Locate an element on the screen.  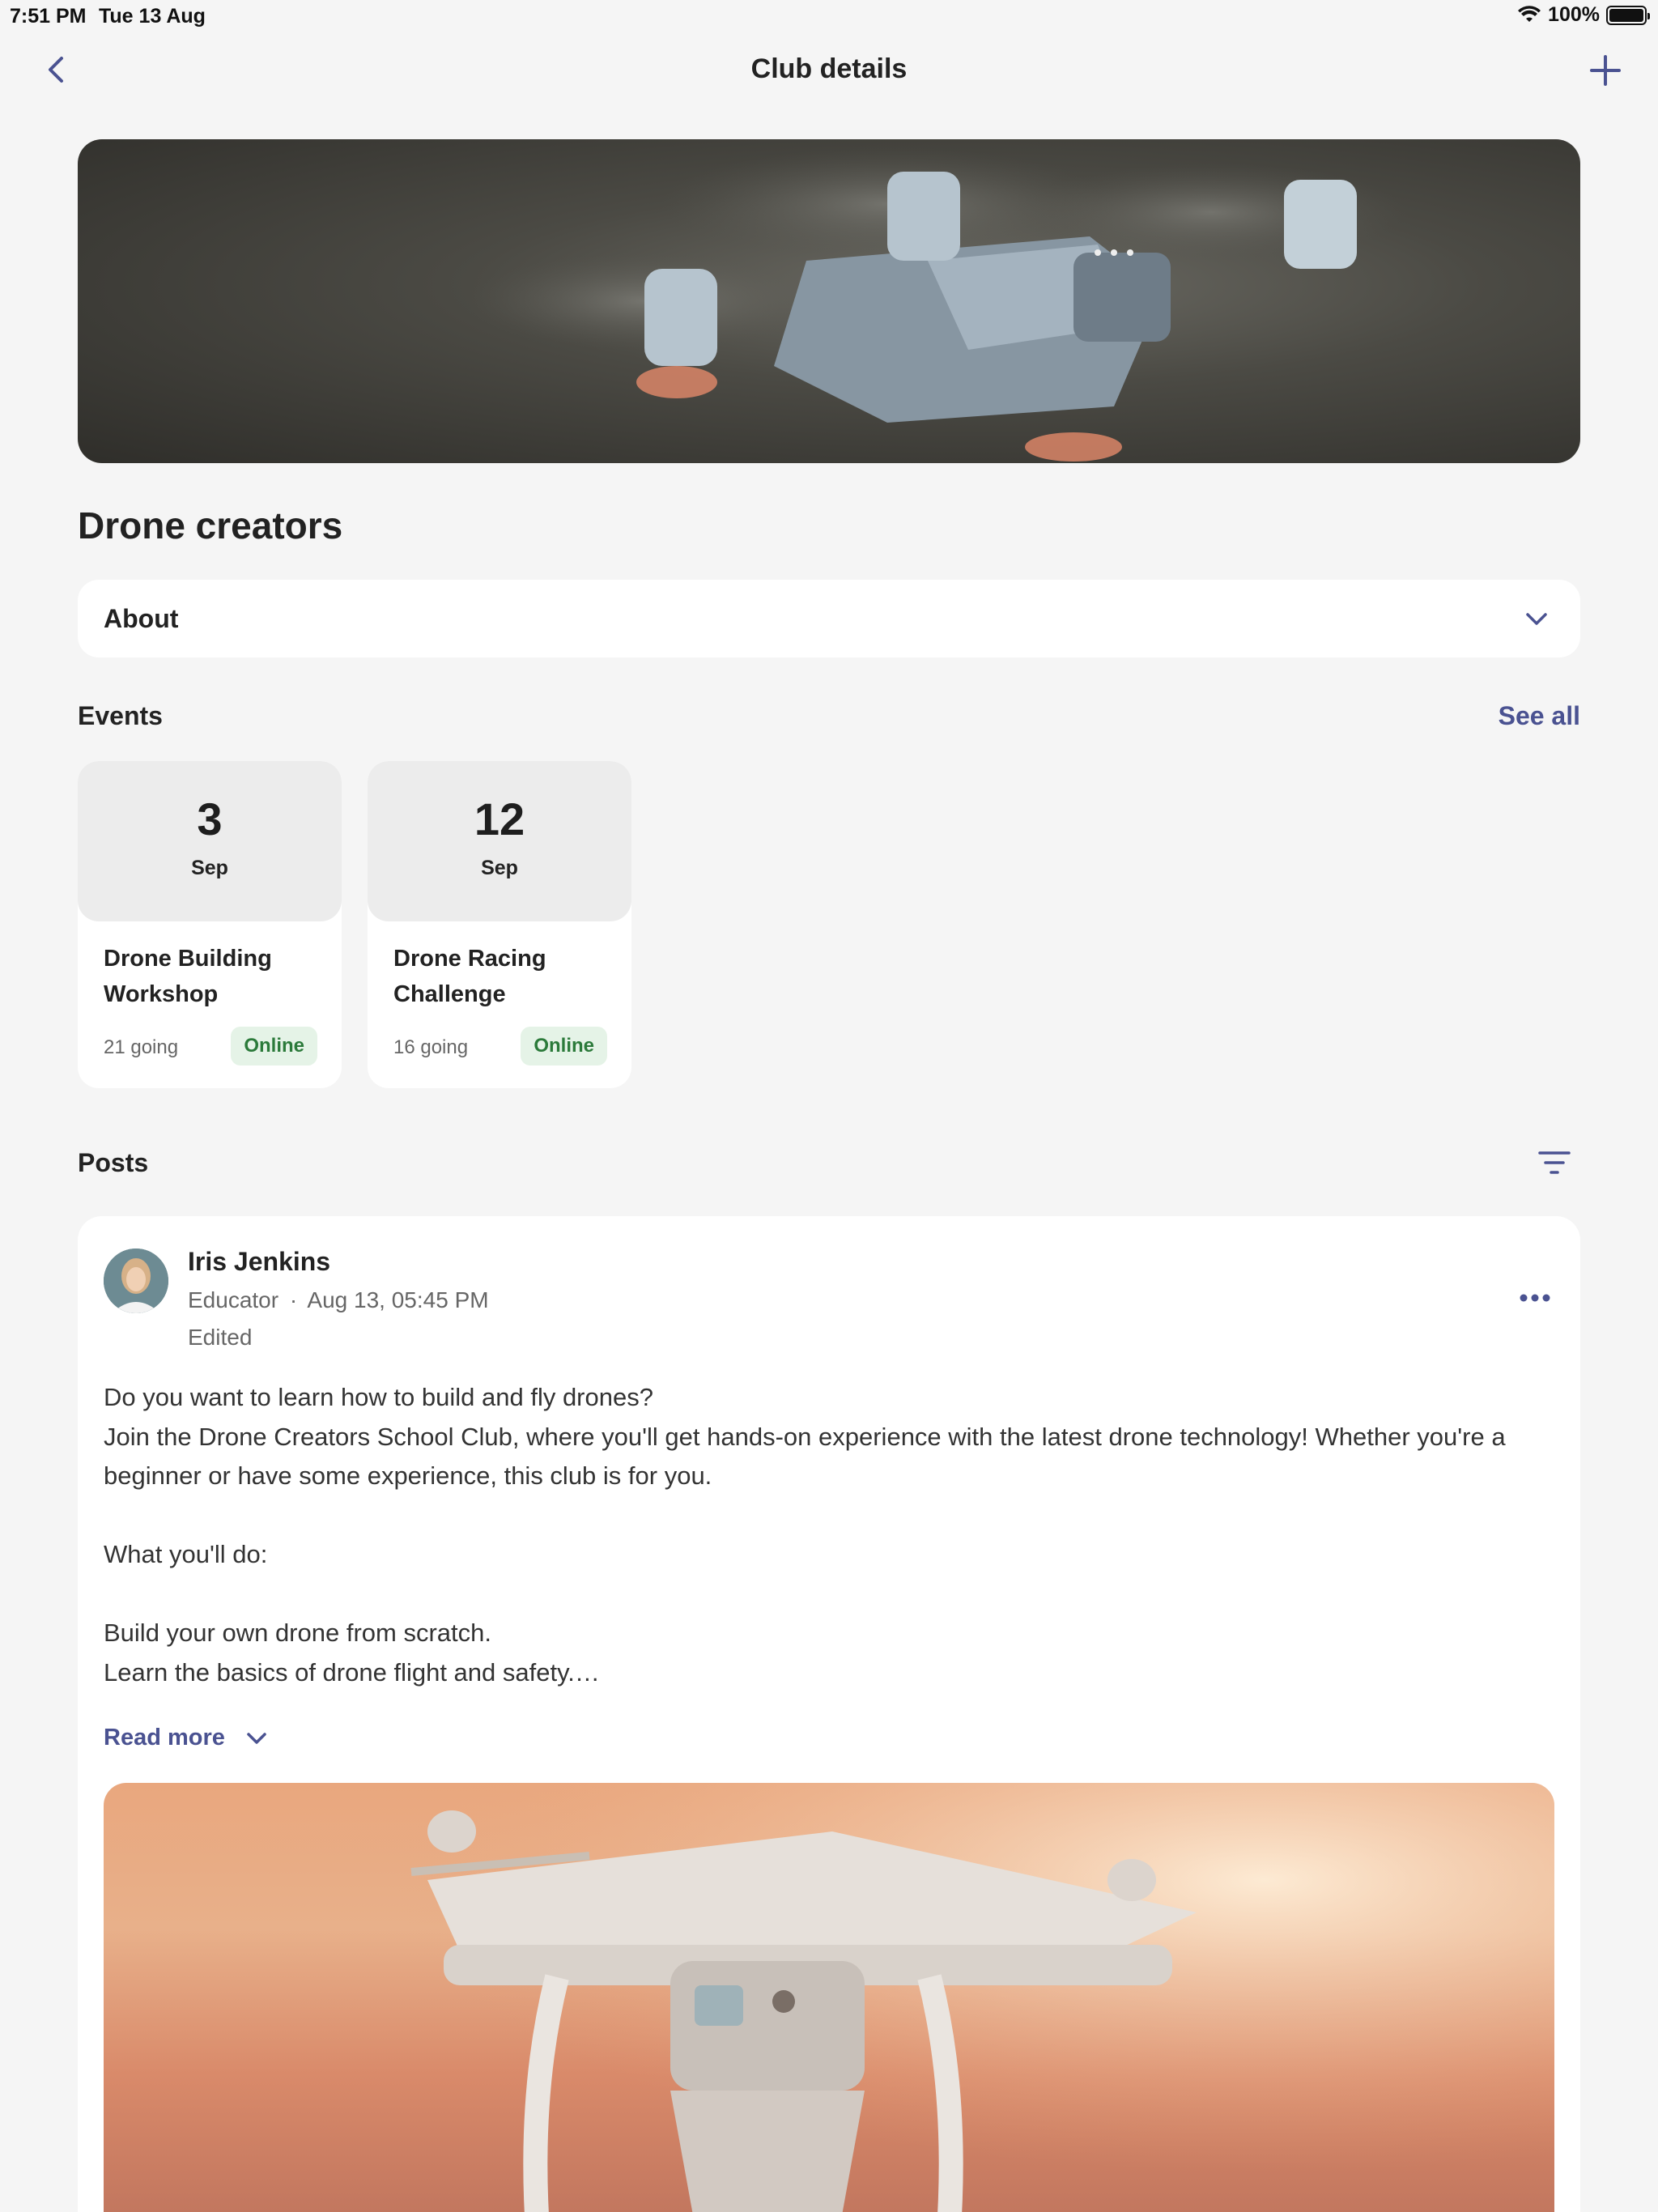
event-date-box: 12 Sep is located at coordinates (499, 841).